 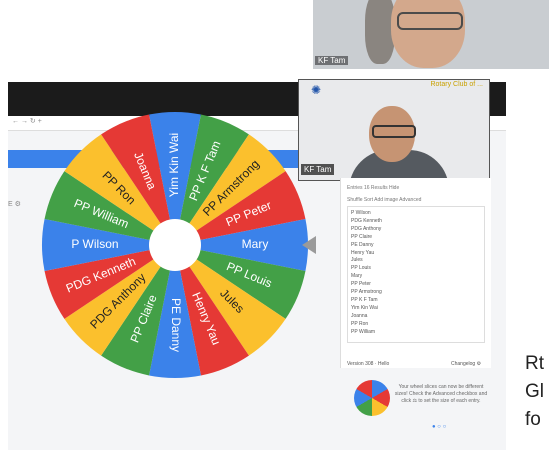 I want to click on browser-nav-buttons: ← → ↻ +, so click(x=27, y=121).